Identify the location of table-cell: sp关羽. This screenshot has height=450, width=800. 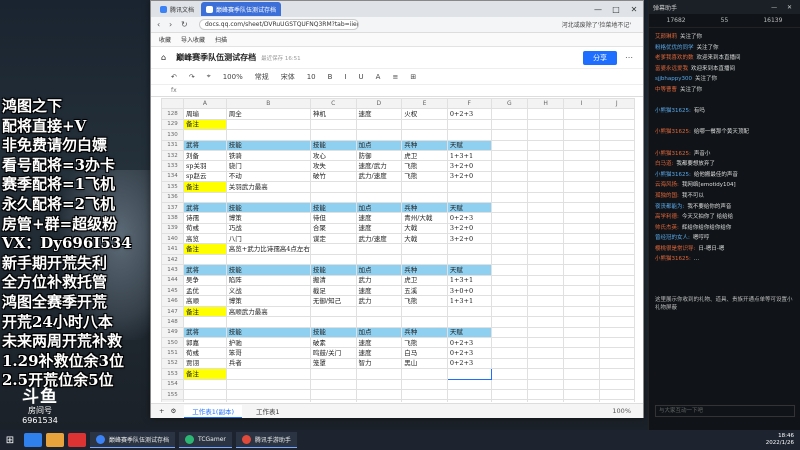
(204, 166).